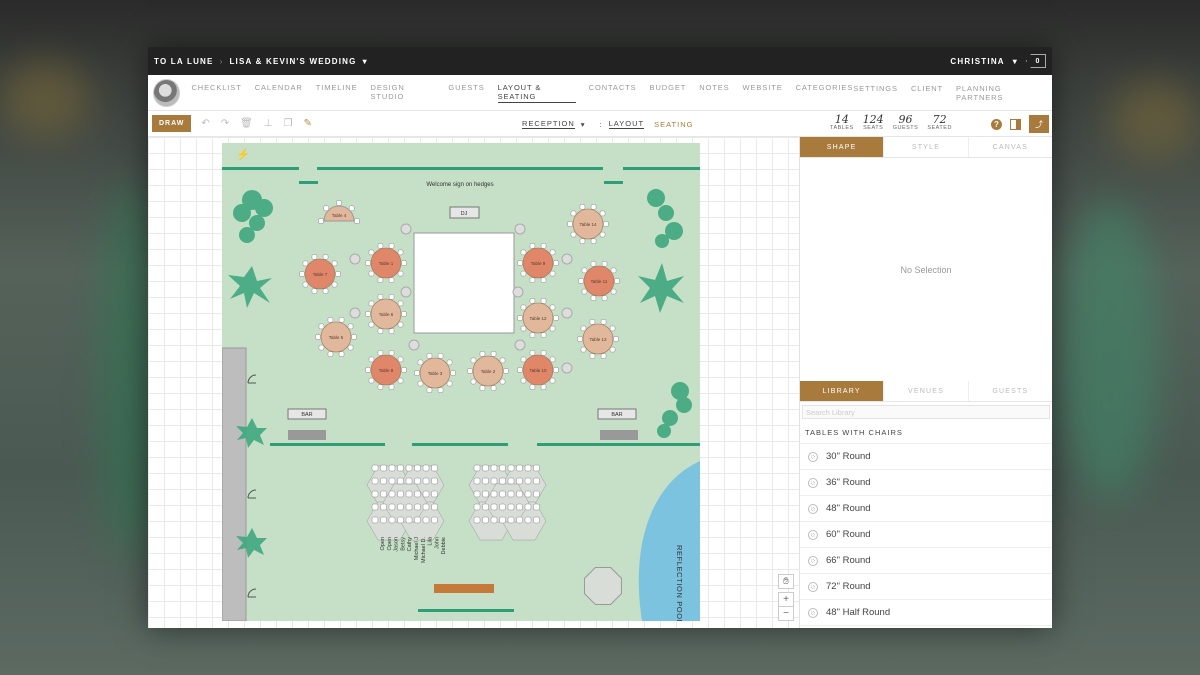 The height and width of the screenshot is (675, 1200). Describe the element at coordinates (435, 373) in the screenshot. I see `table-table-3: Table 3` at that location.